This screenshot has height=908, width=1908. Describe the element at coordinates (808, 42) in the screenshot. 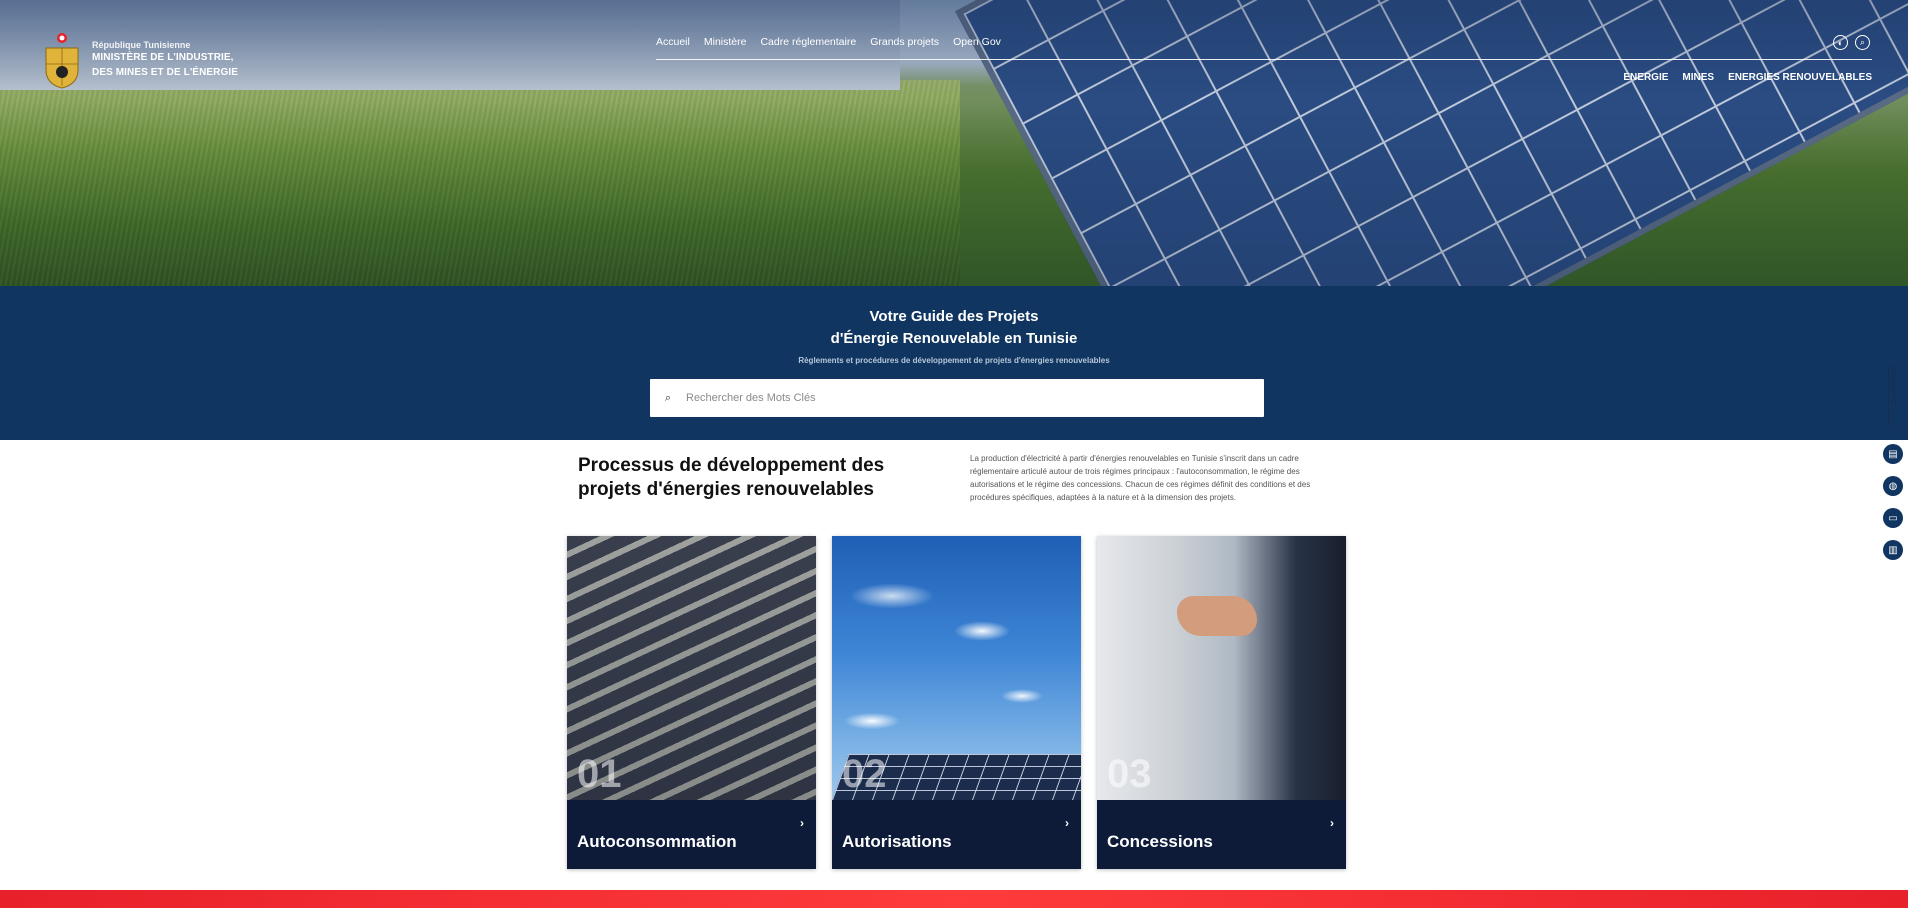

I see `nav-cadre-reglementaire: Cadre réglementaire` at that location.